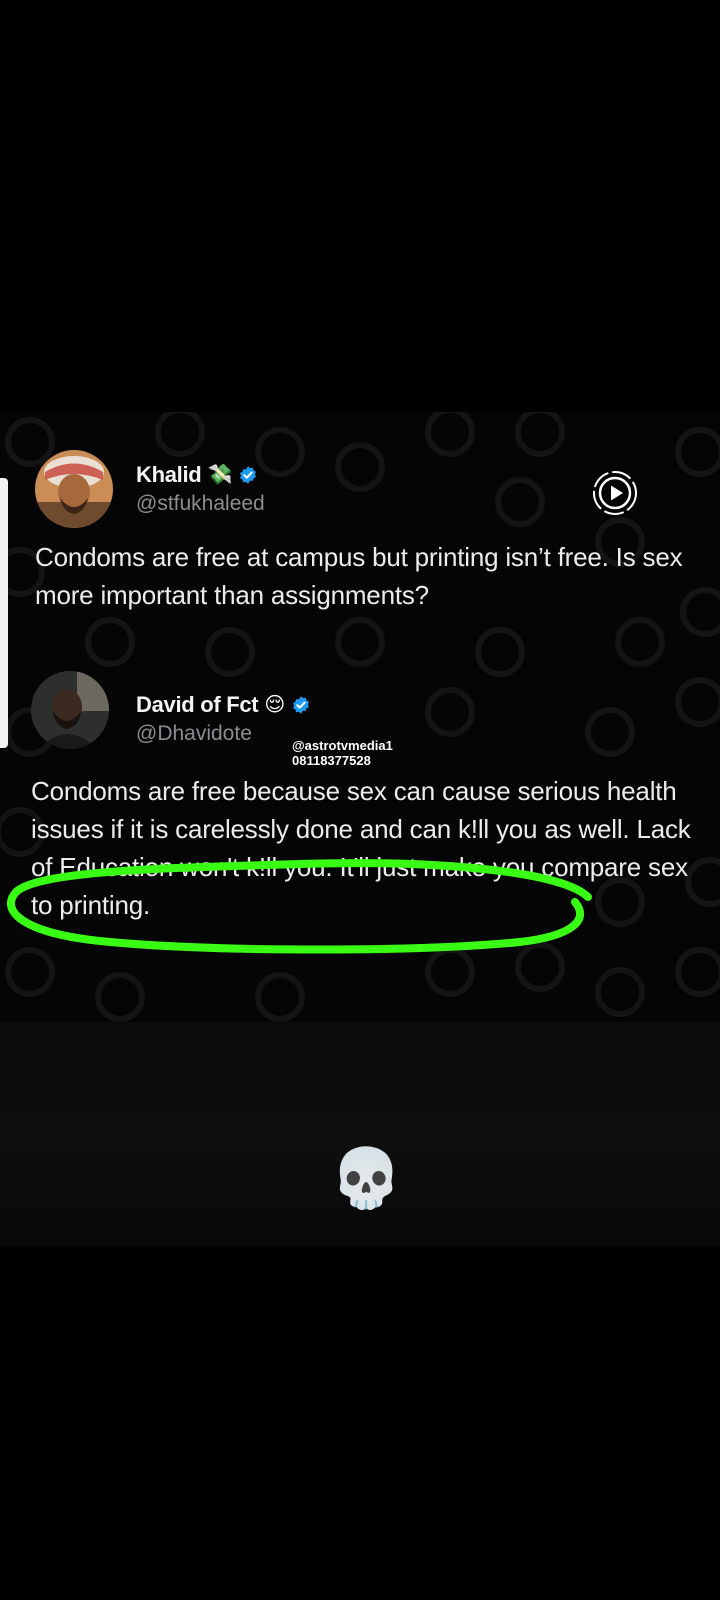 The width and height of the screenshot is (720, 1600). Describe the element at coordinates (360, 1134) in the screenshot. I see `reaction-band` at that location.